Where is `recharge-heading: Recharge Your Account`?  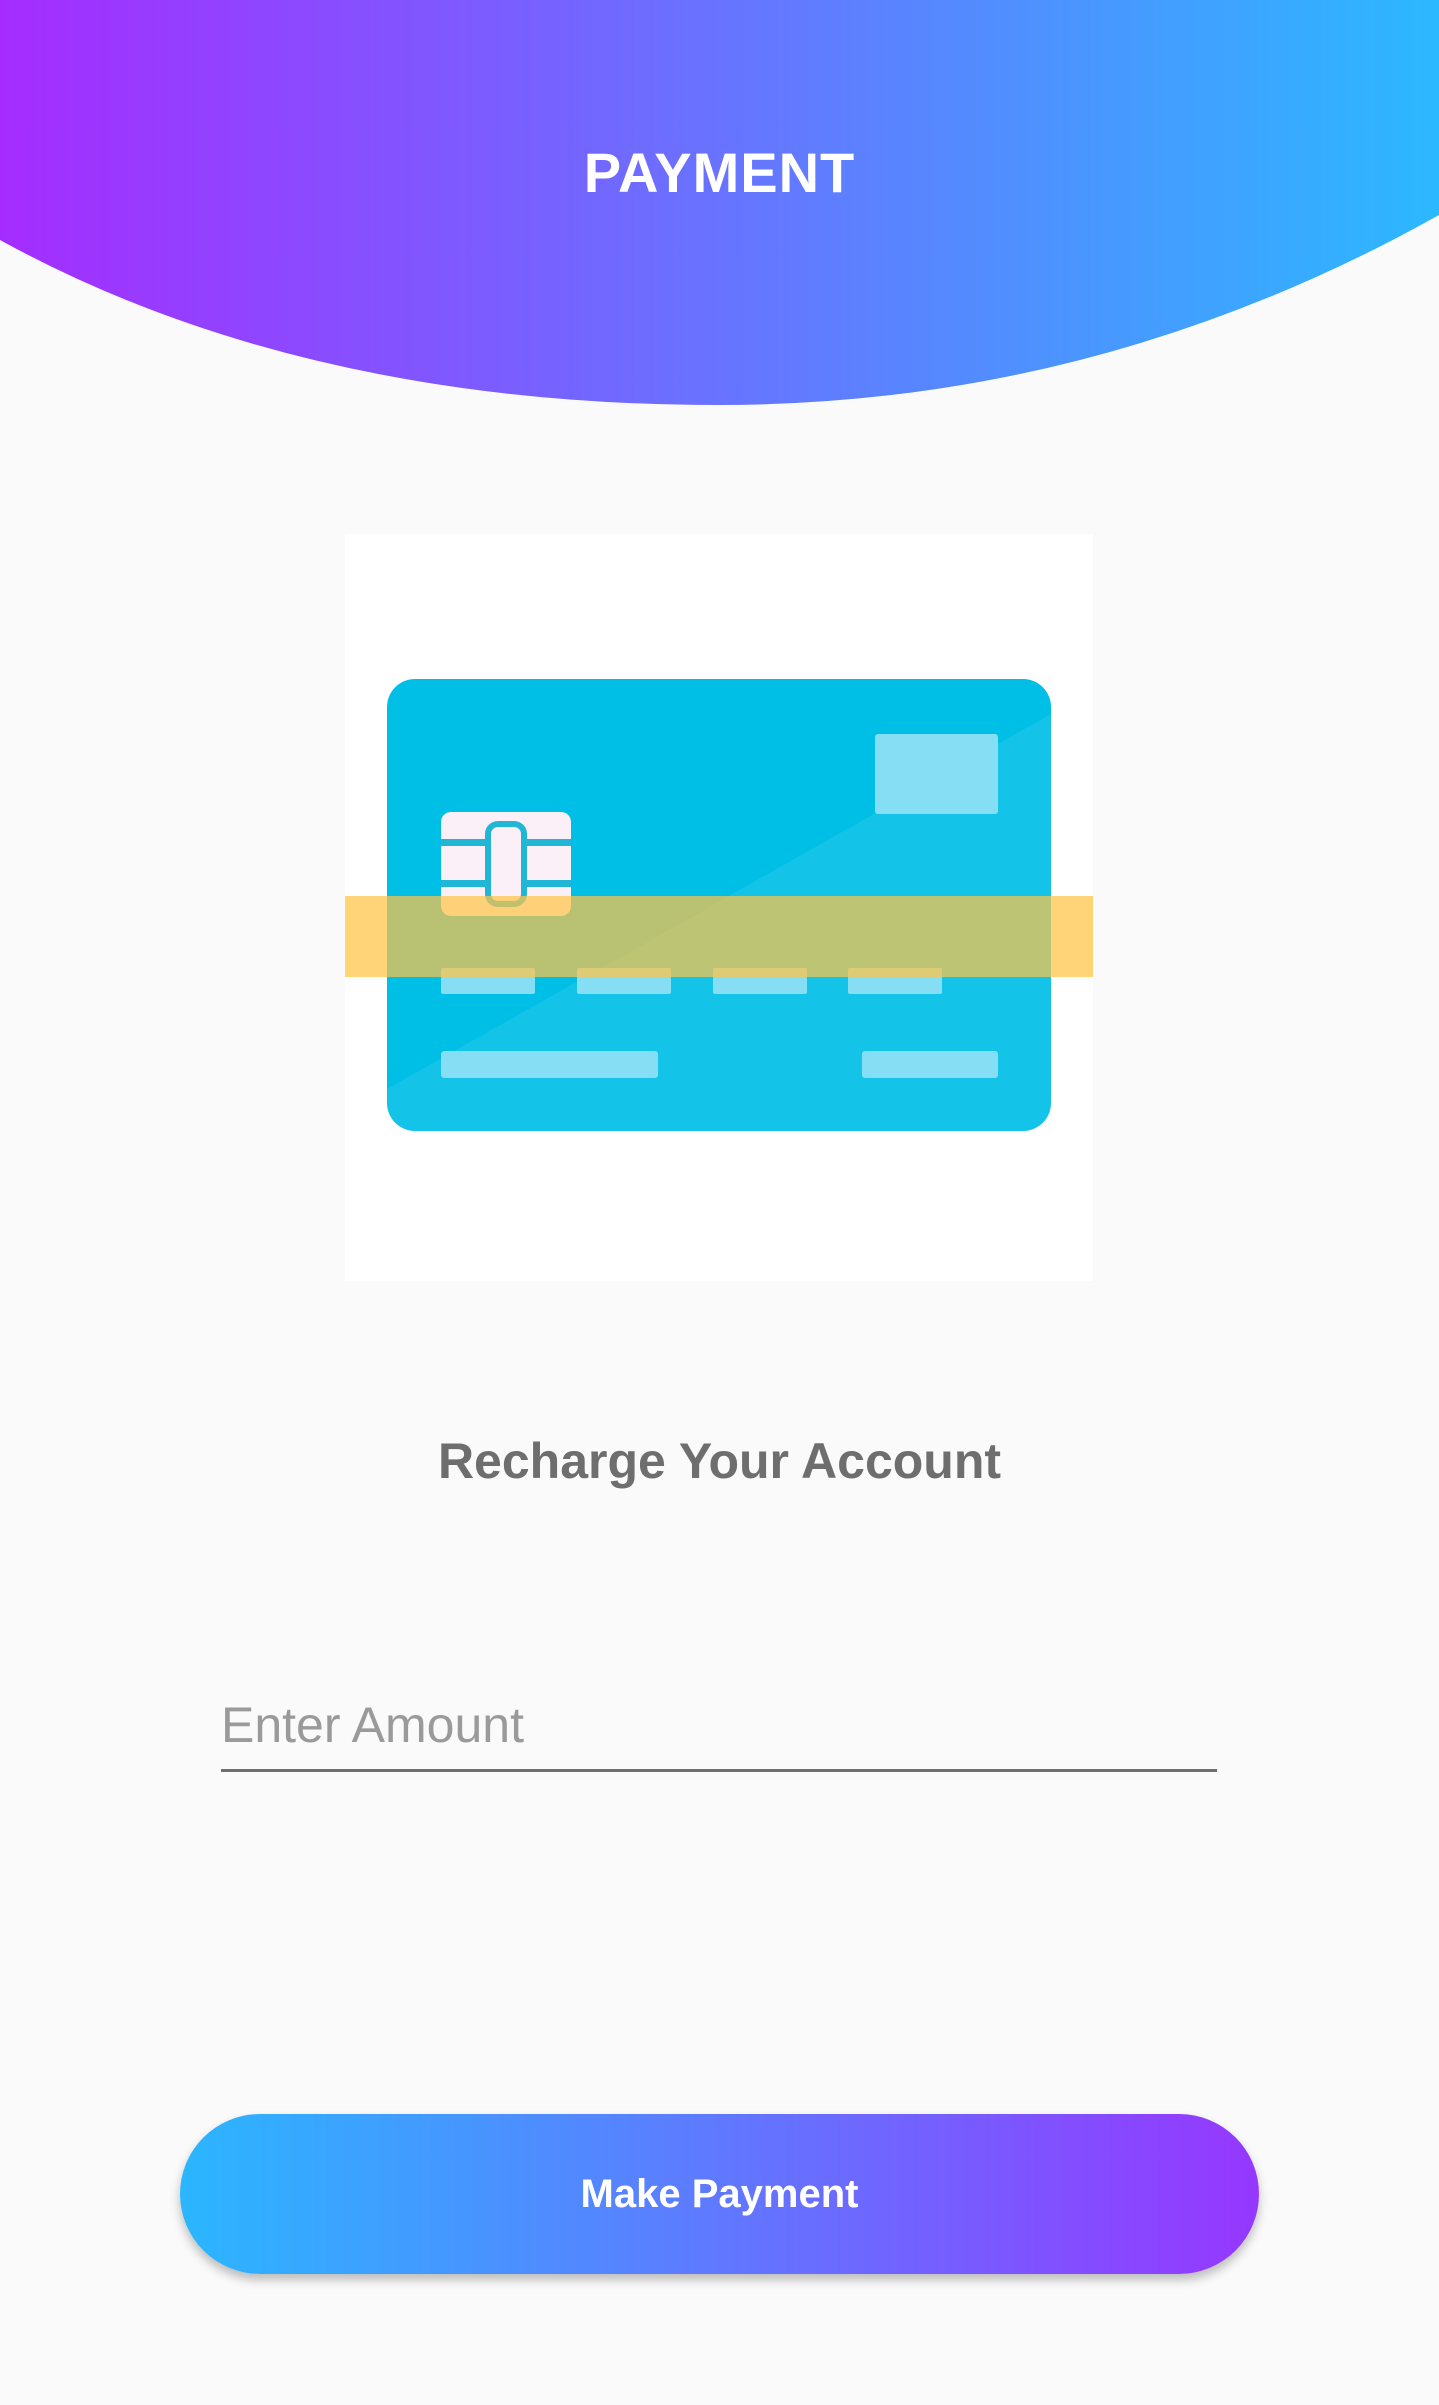
recharge-heading: Recharge Your Account is located at coordinates (719, 1461).